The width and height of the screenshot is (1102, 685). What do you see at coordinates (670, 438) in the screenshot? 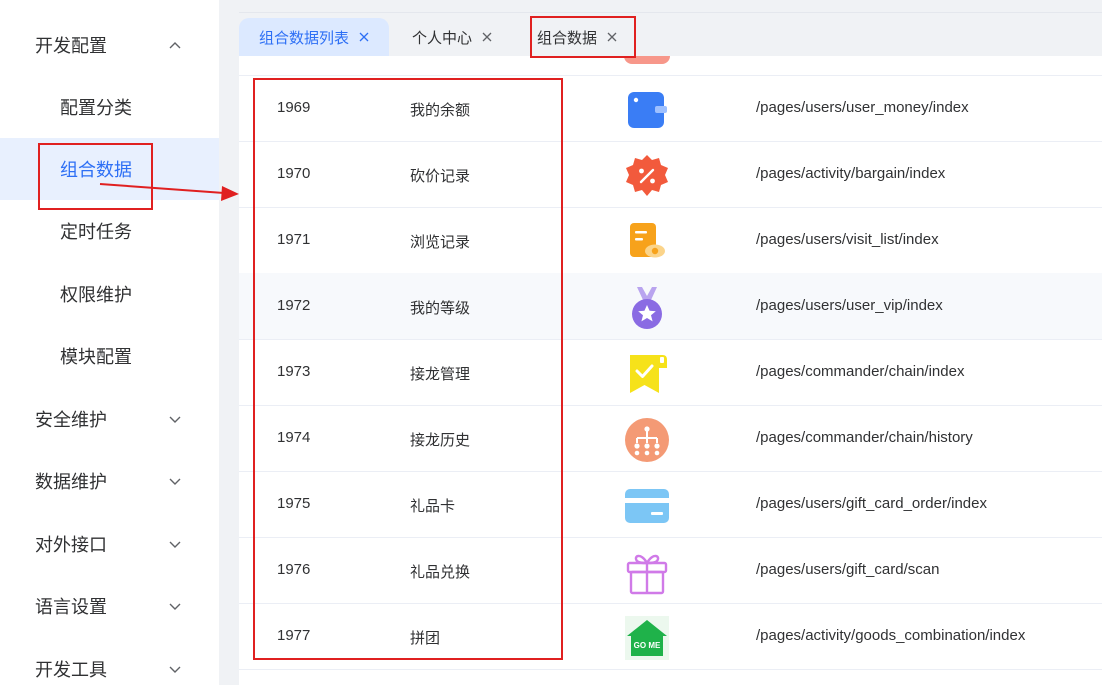
I see `table-row: 1974 接龙历史 /pages/commander/chain/history` at bounding box center [670, 438].